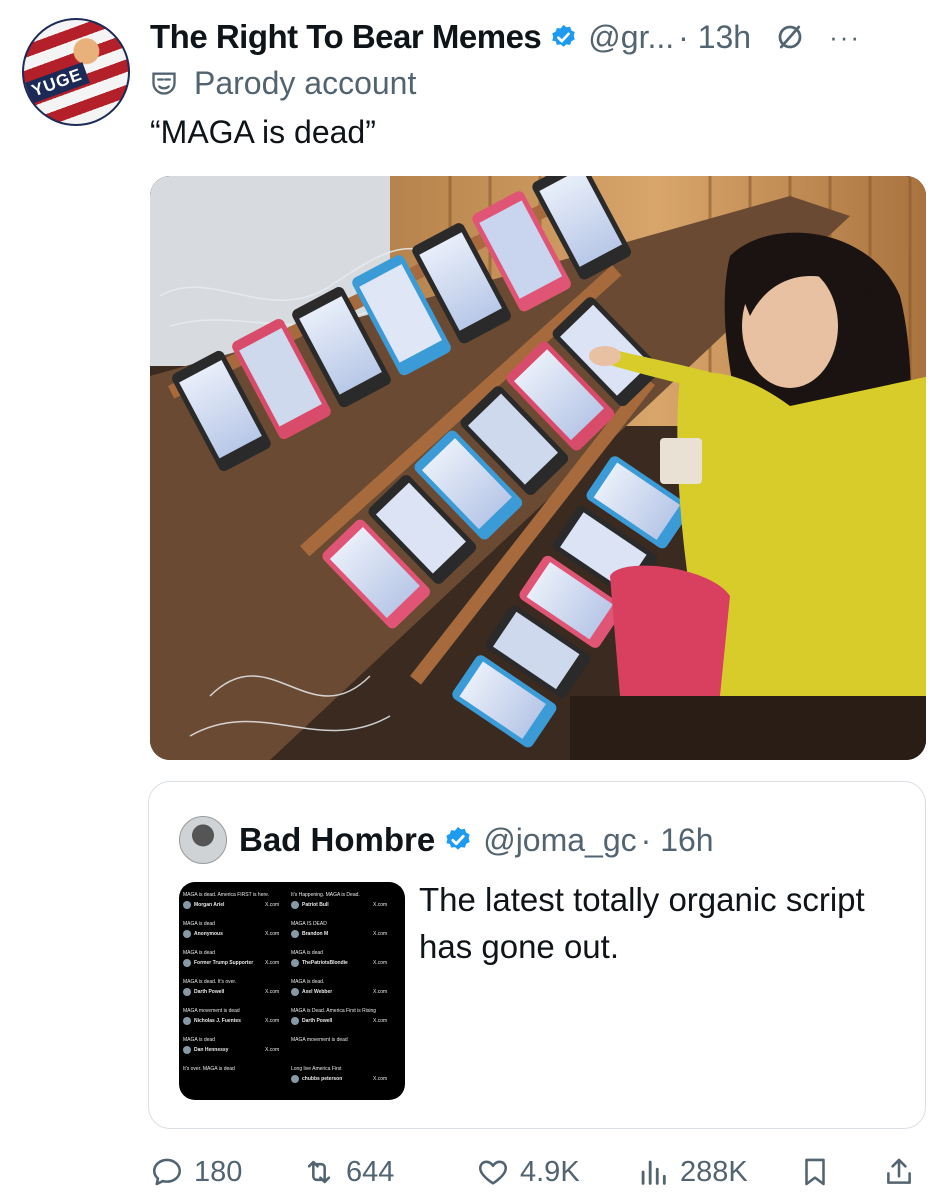 The image size is (949, 1200). What do you see at coordinates (677, 839) in the screenshot?
I see `quoted-tweet-time: · 16h` at bounding box center [677, 839].